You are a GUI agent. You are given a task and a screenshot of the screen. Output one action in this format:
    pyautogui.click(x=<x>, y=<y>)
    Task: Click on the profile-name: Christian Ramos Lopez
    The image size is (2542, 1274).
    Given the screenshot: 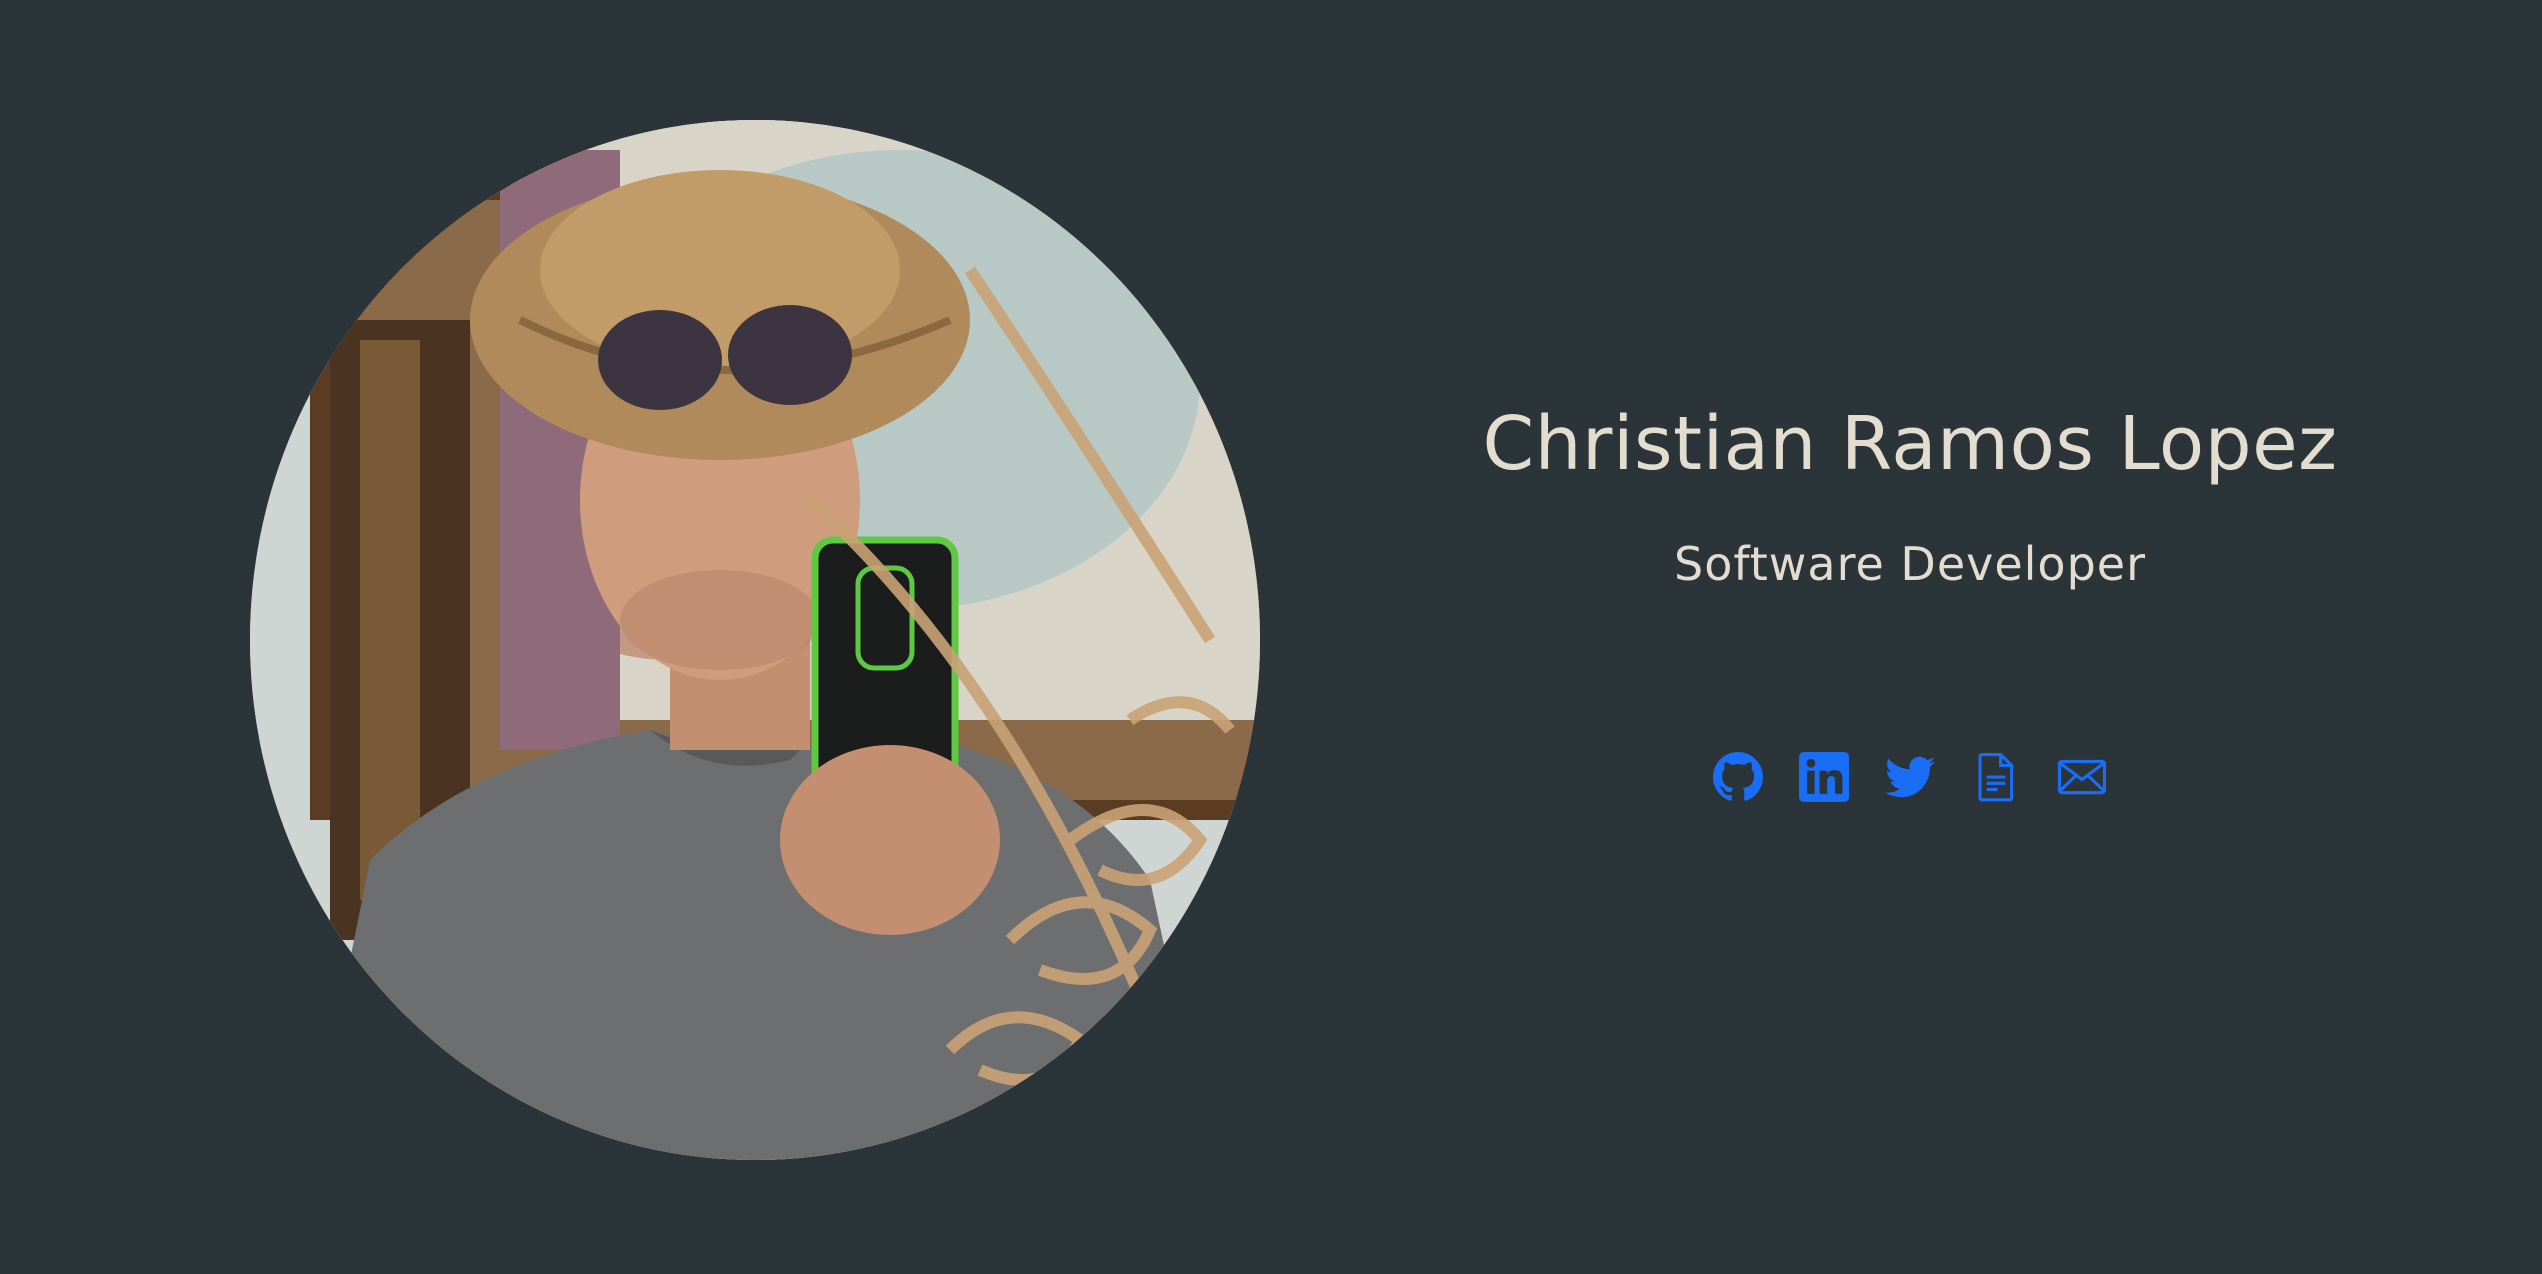 What is the action you would take?
    pyautogui.click(x=1910, y=444)
    